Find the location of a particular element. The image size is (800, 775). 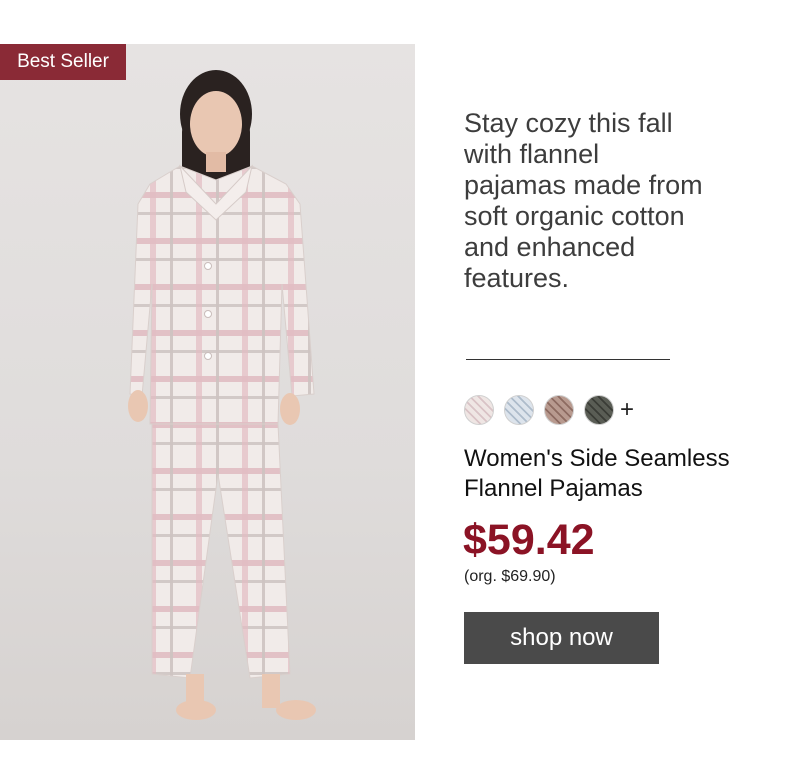

shop-now-button: shop now is located at coordinates (561, 638).